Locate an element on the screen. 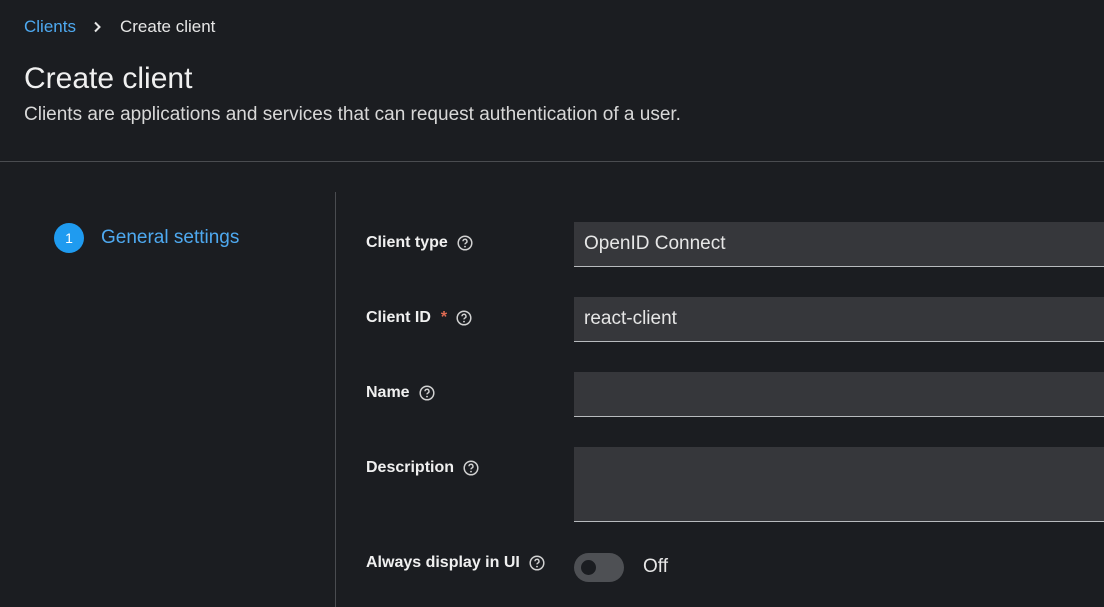 The image size is (1104, 607). page-title: Create client is located at coordinates (108, 78).